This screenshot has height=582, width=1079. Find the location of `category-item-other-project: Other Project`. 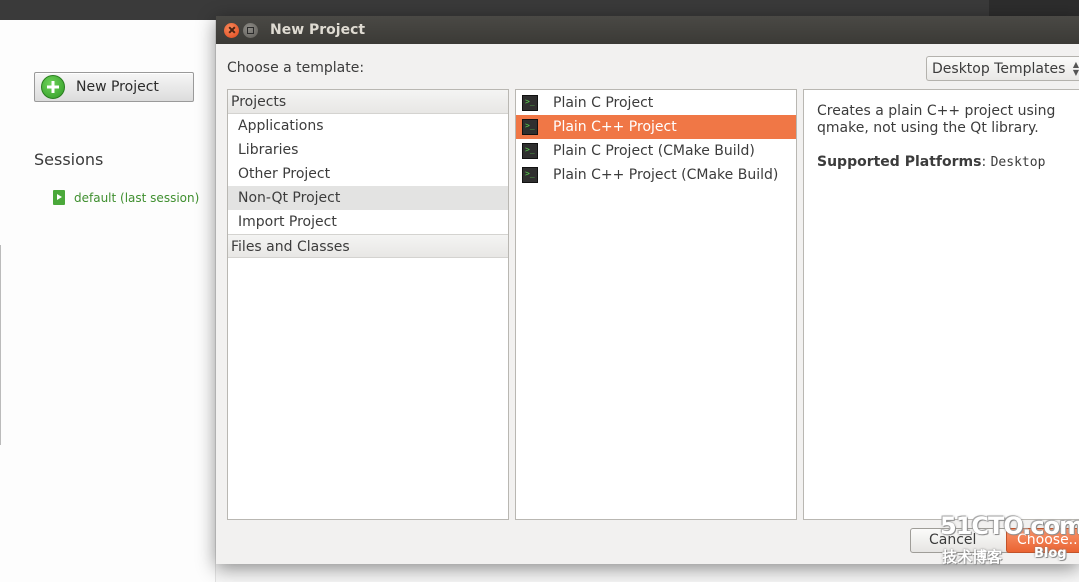

category-item-other-project: Other Project is located at coordinates (368, 174).